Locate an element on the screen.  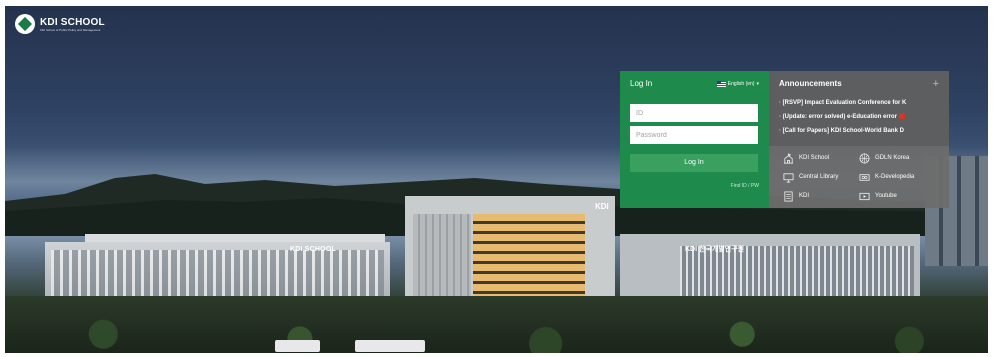
language-label: English (en) is located at coordinates (741, 83).